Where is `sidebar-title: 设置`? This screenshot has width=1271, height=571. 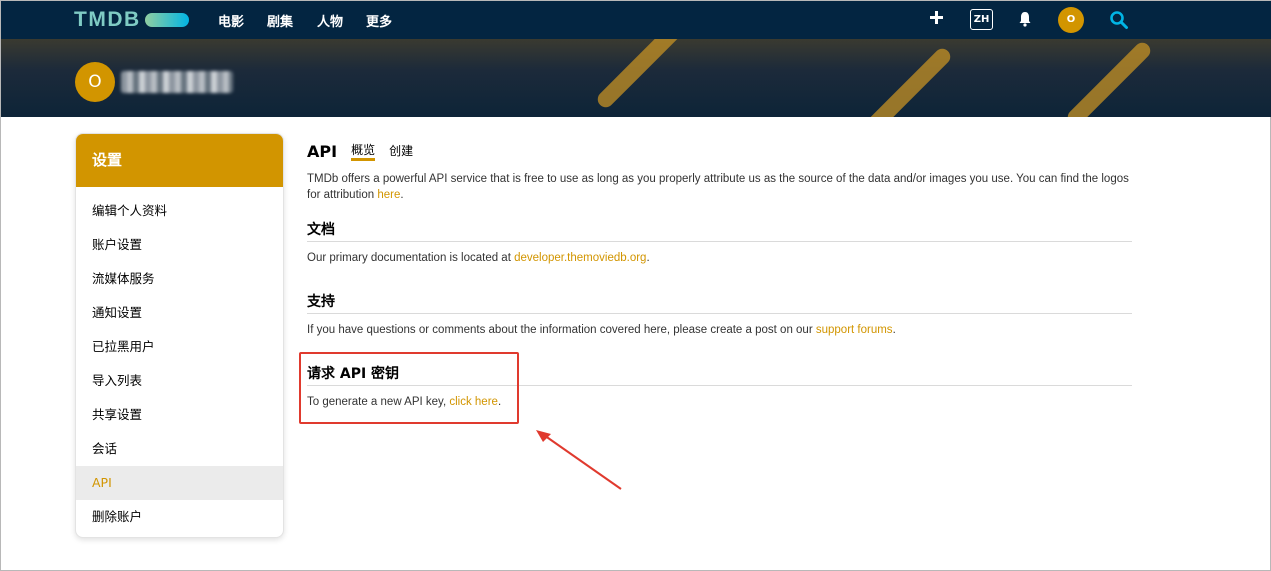 sidebar-title: 设置 is located at coordinates (179, 160).